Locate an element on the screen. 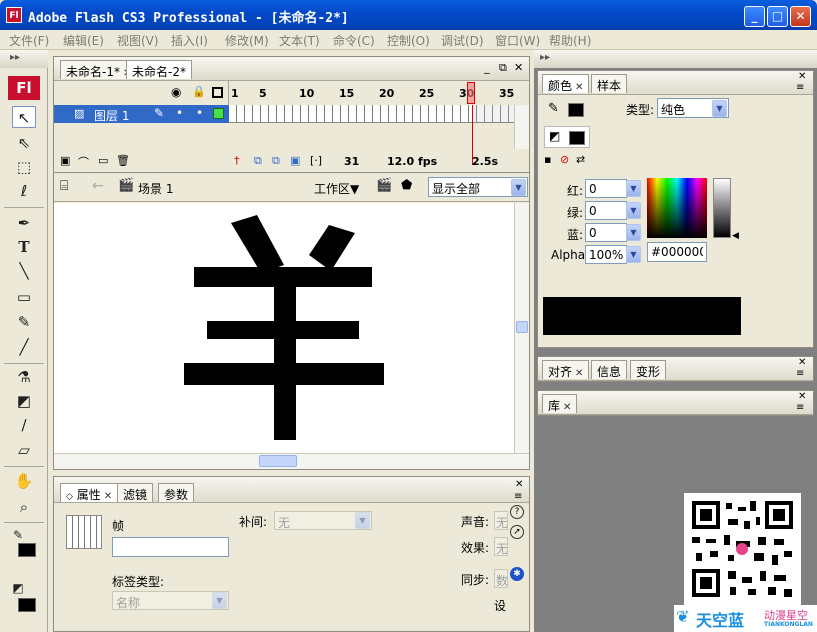 The height and width of the screenshot is (632, 817). doc-restore-icon: ⧉ is located at coordinates (503, 68).